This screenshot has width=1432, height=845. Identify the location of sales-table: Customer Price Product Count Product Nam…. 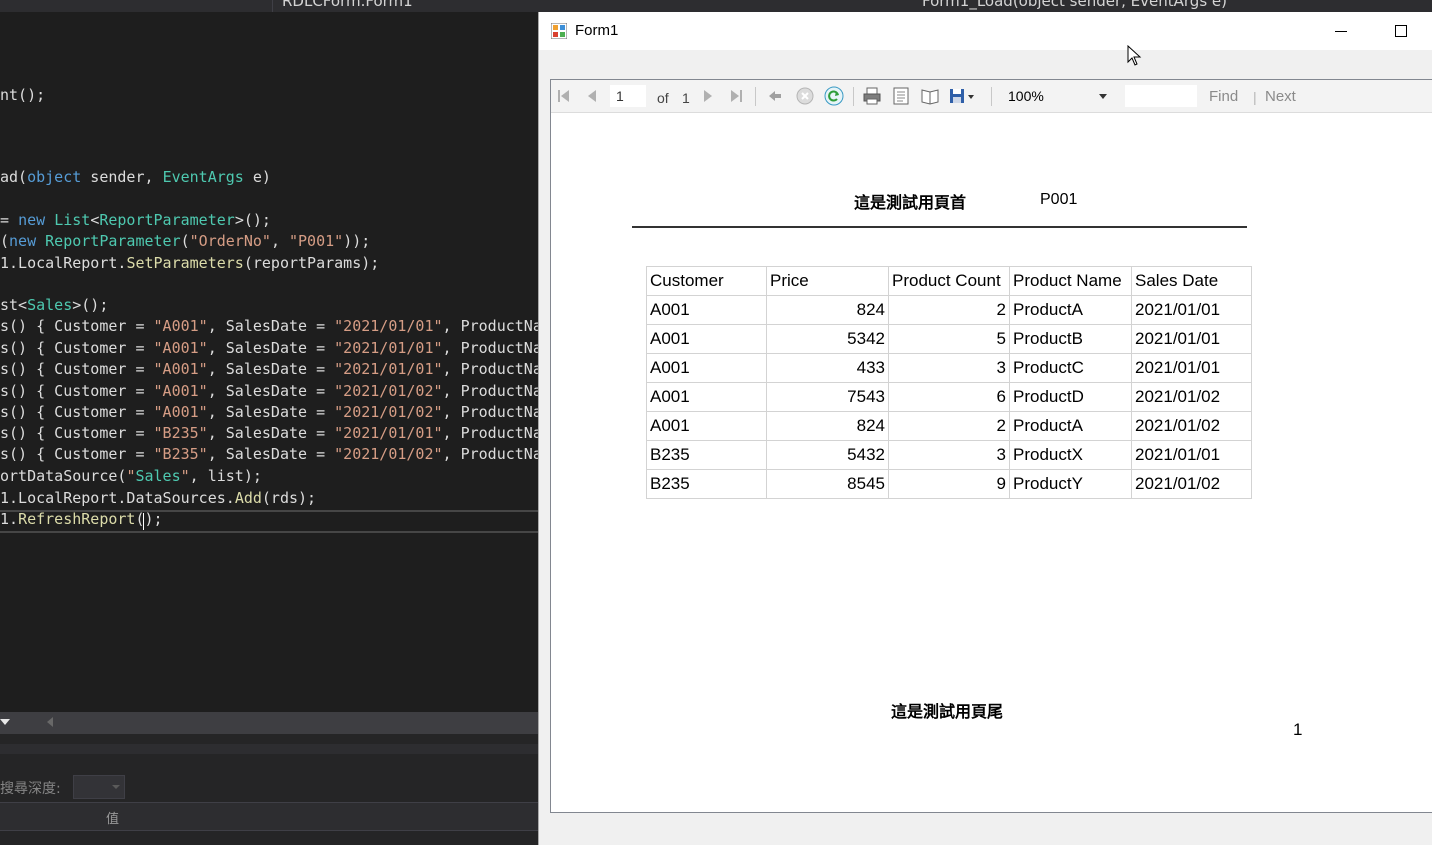
(949, 382).